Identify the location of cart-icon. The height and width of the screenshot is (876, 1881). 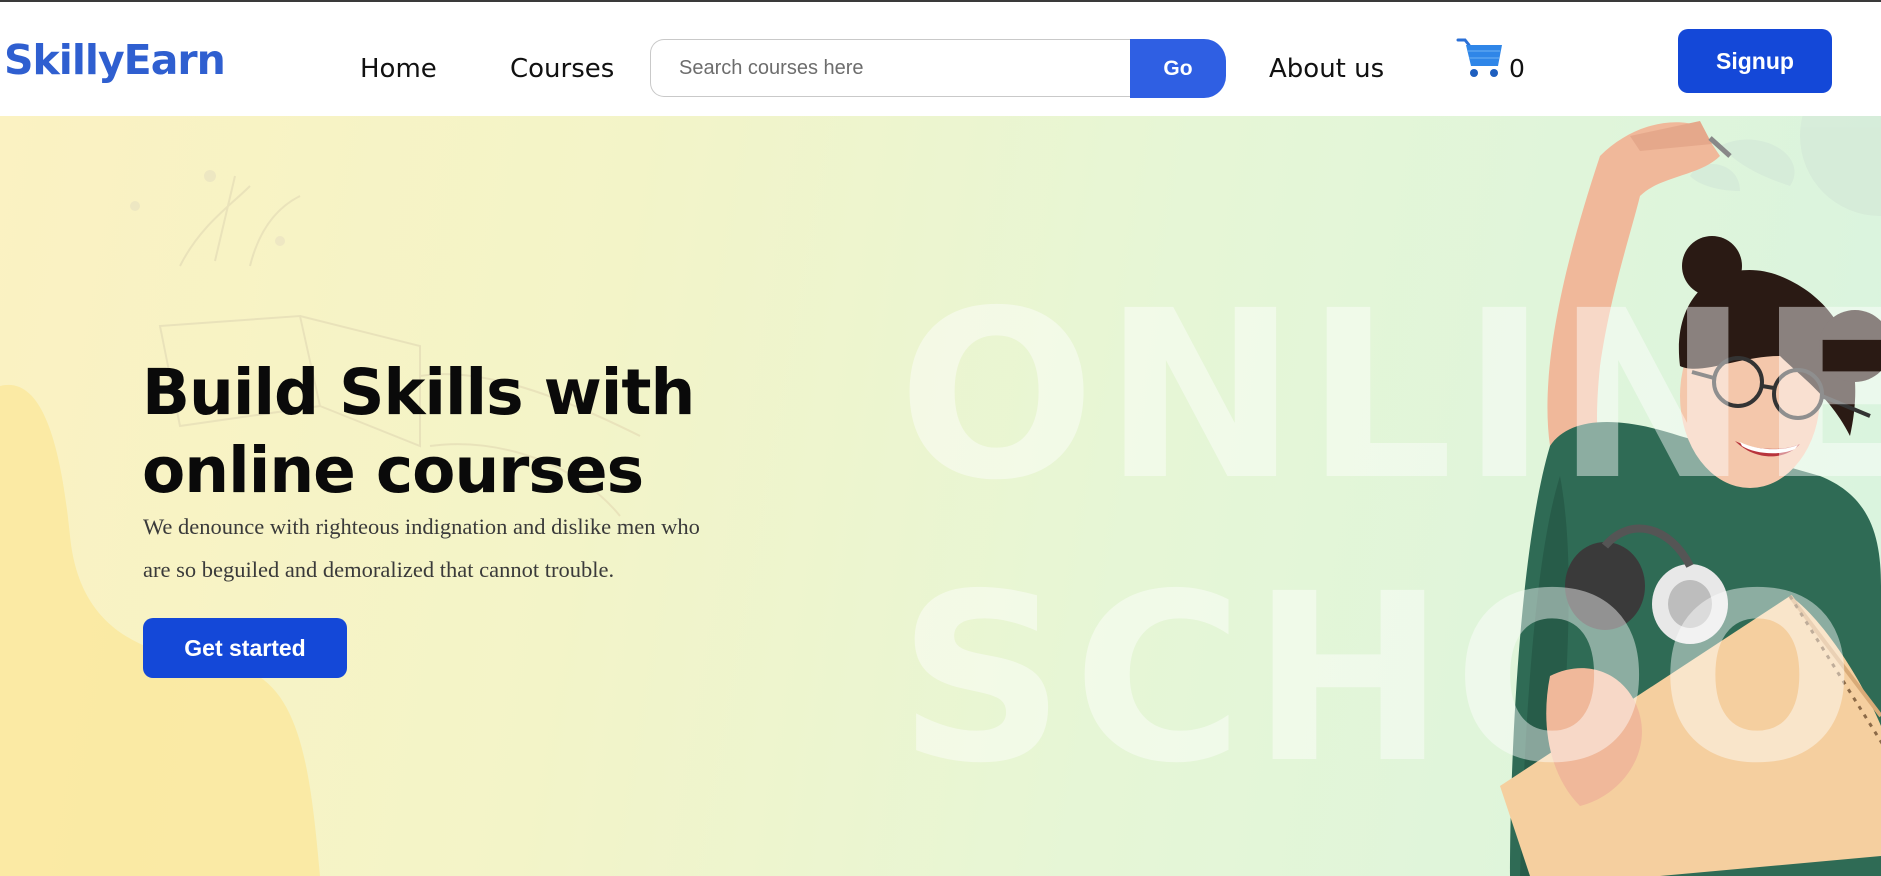
(1480, 58).